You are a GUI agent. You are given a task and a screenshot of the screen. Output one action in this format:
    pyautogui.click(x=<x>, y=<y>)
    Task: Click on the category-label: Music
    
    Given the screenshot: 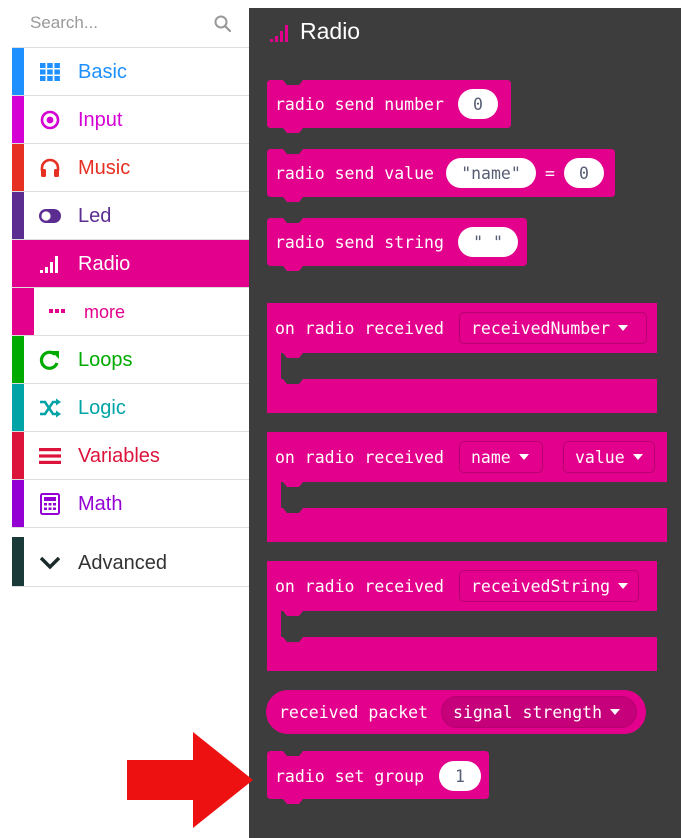 What is the action you would take?
    pyautogui.click(x=104, y=168)
    